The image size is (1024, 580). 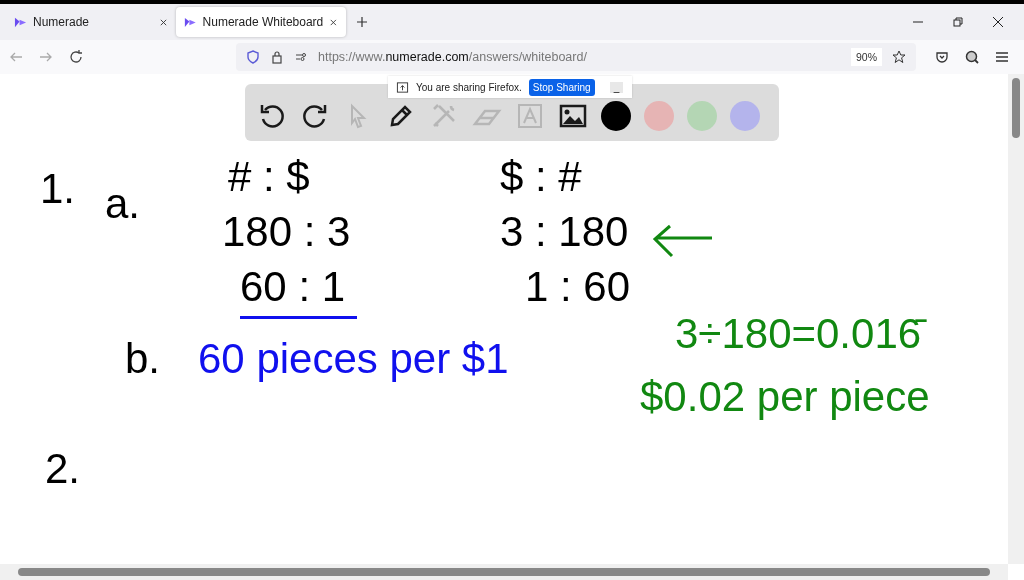 What do you see at coordinates (578, 287) in the screenshot?
I see `handwritten-text: 1 : 60` at bounding box center [578, 287].